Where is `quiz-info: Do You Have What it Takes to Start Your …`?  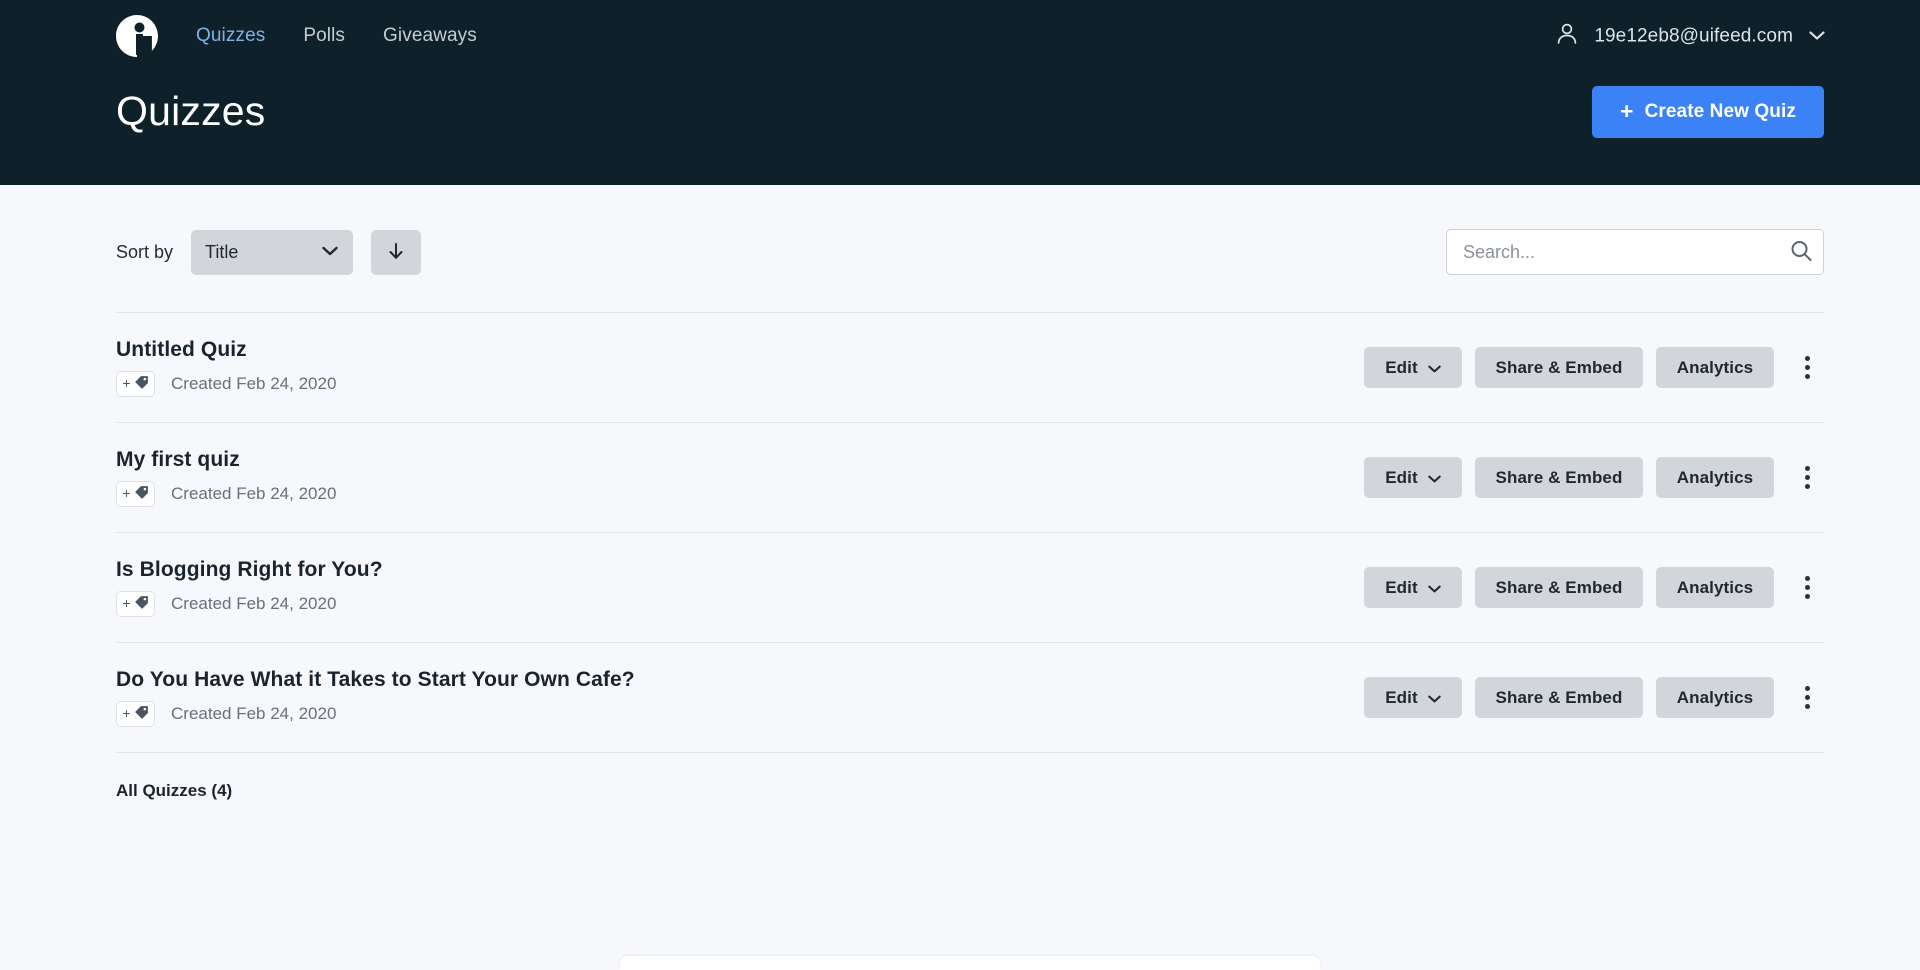 quiz-info: Do You Have What it Takes to Start Your … is located at coordinates (375, 697).